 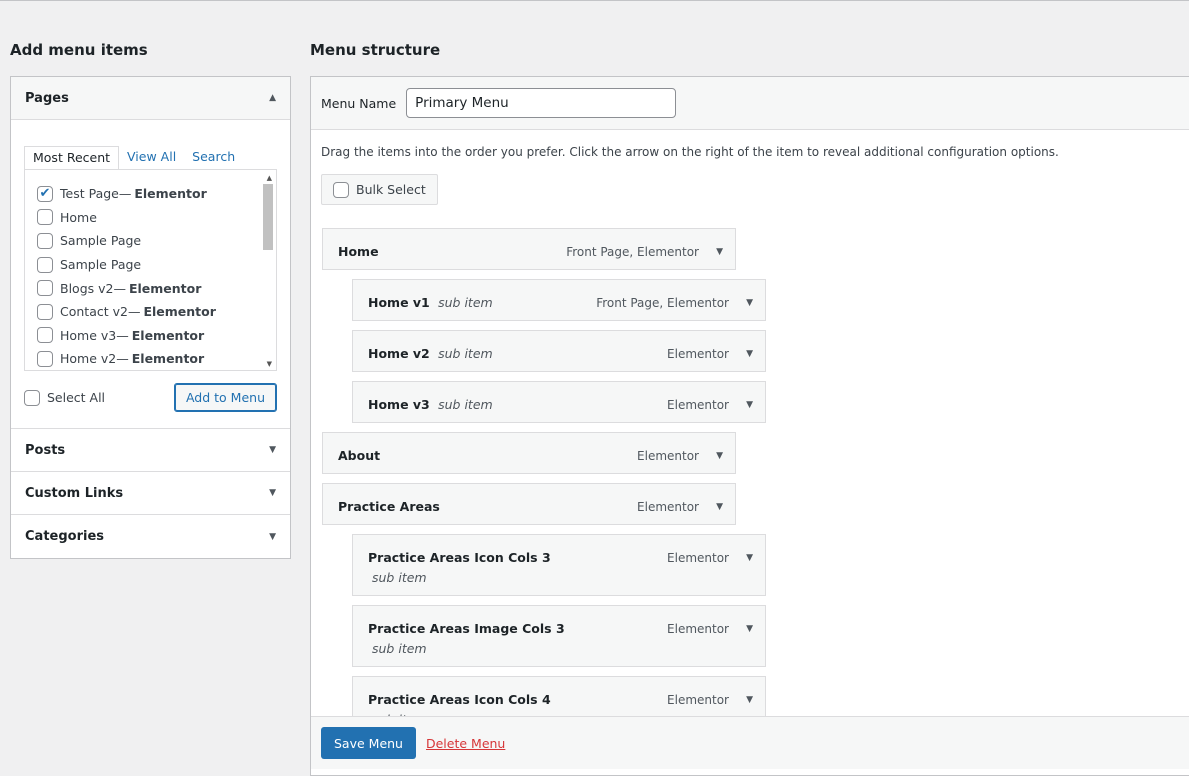 I want to click on menu-item: Home Front Page, Elementor ▼, so click(x=529, y=249).